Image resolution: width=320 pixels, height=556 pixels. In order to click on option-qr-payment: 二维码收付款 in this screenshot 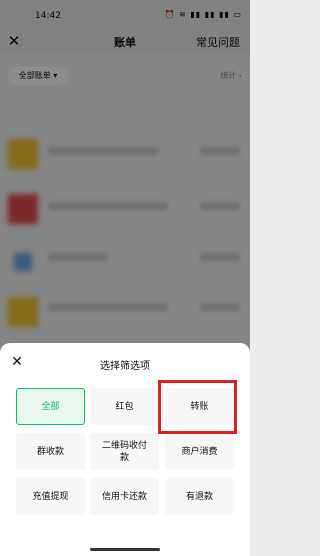, I will do `click(124, 451)`.